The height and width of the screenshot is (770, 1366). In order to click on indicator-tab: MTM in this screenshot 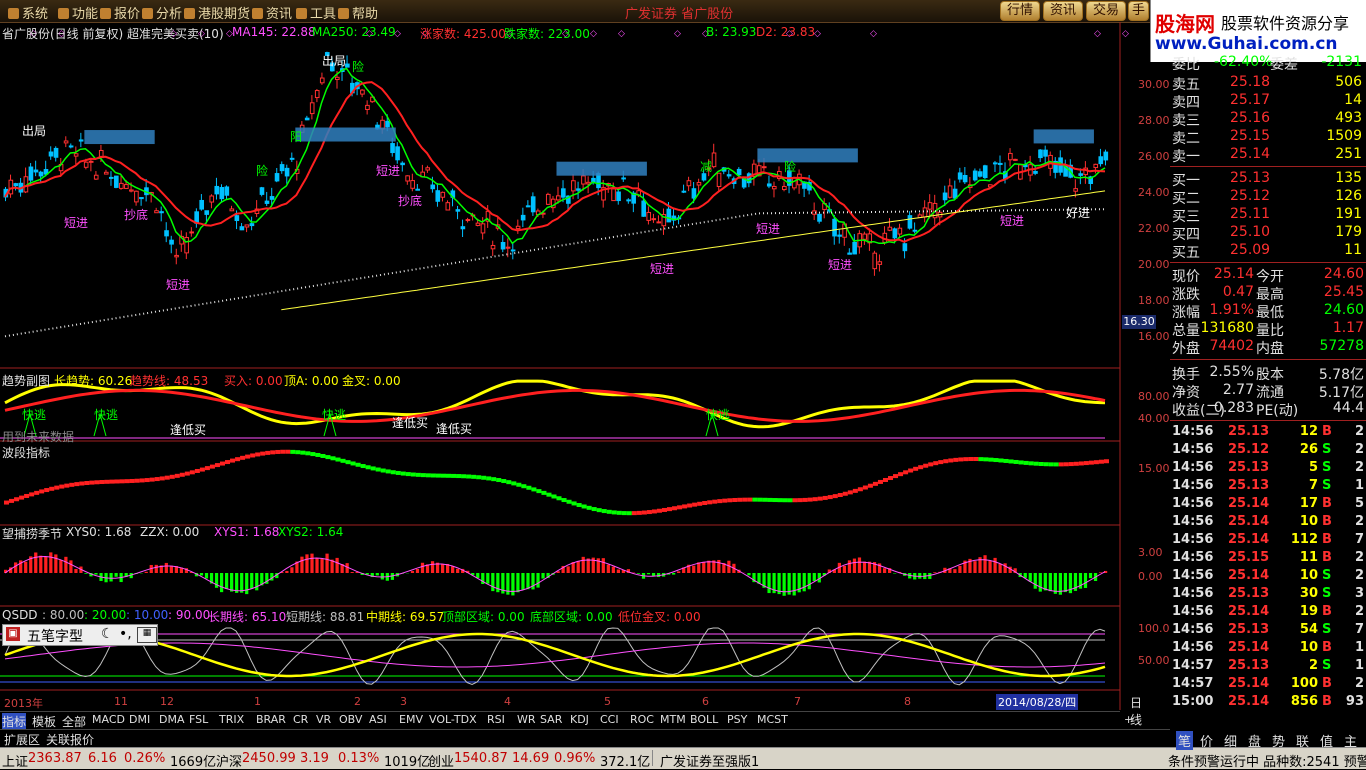, I will do `click(673, 719)`.